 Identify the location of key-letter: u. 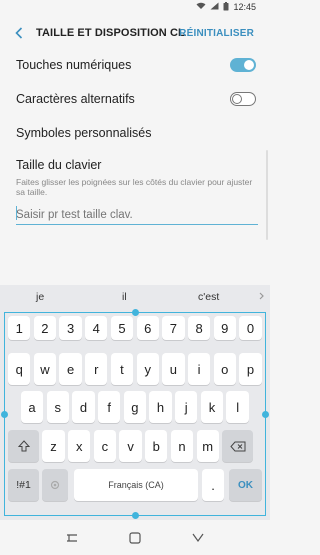
(173, 369).